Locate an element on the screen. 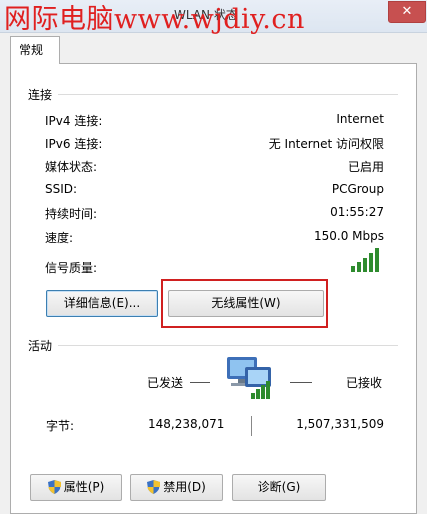 Image resolution: width=427 pixels, height=514 pixels. signal-quality-label: 信号质量: is located at coordinates (71, 268).